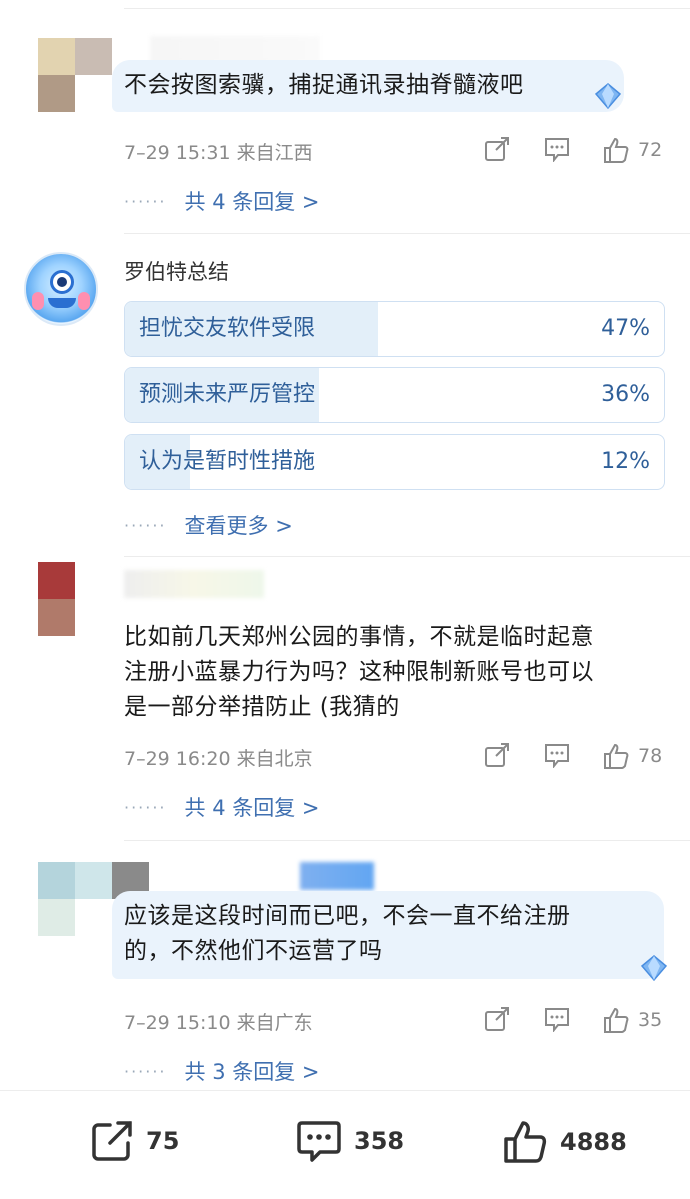 The height and width of the screenshot is (1199, 690). I want to click on comment-text: 应该是这段时间而已吧，不会一直不给注册 的，不然他们不运营了吗, so click(347, 934).